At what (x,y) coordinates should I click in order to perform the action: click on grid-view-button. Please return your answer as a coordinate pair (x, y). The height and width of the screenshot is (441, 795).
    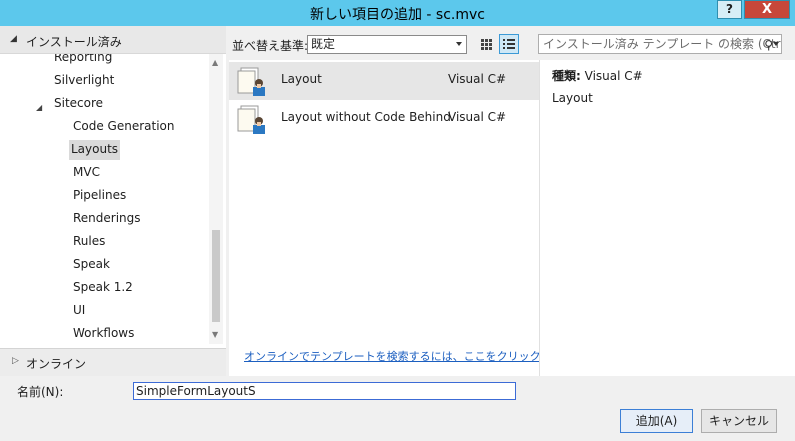
    Looking at the image, I should click on (486, 44).